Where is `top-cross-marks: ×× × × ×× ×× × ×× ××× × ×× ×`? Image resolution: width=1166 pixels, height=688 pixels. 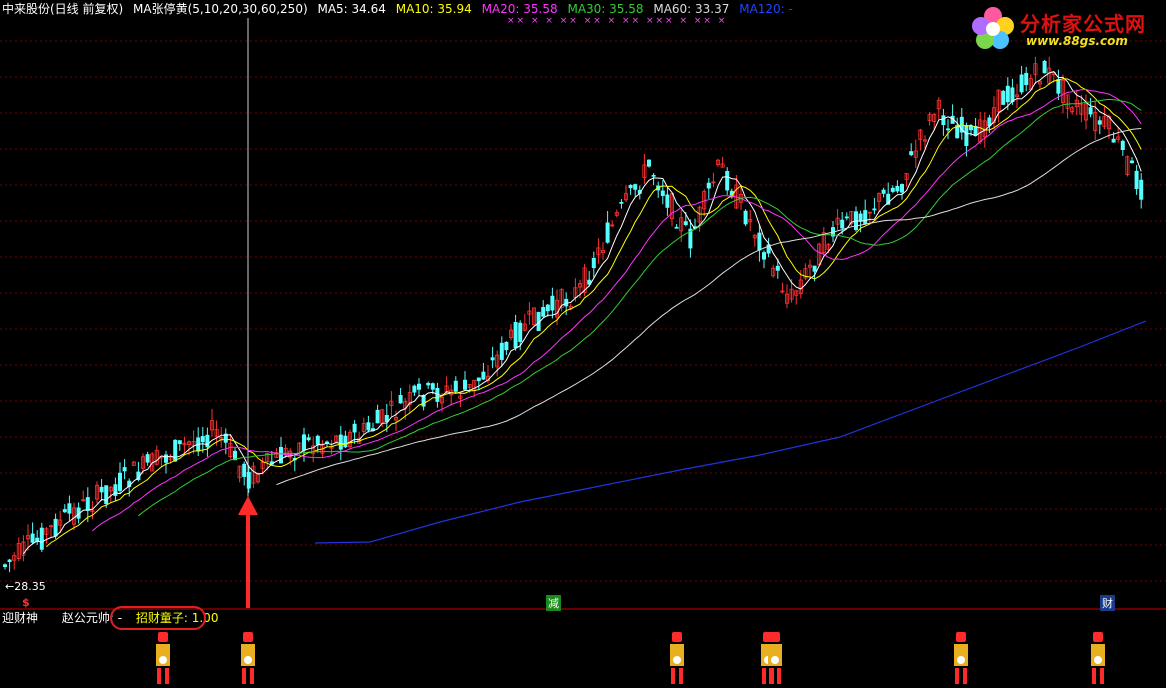 top-cross-marks: ×× × × ×× ×× × ×× ××× × ×× × is located at coordinates (617, 21).